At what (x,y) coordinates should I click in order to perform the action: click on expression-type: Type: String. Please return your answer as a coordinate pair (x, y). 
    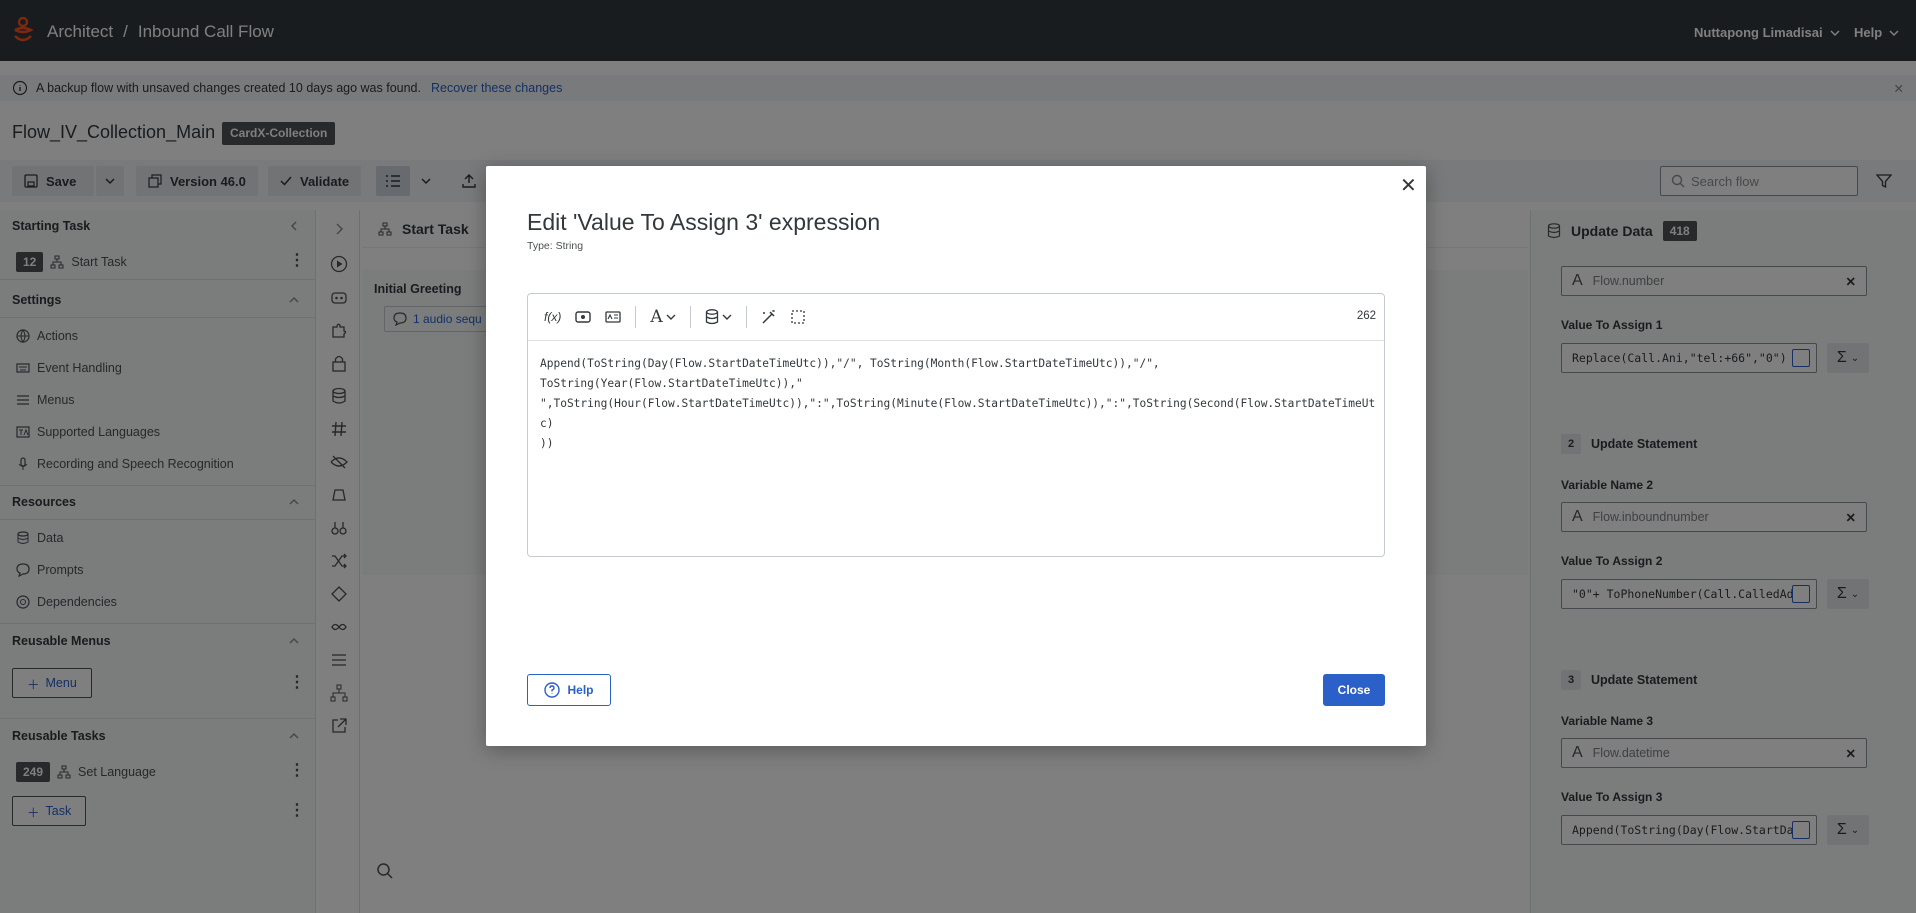
    Looking at the image, I should click on (555, 246).